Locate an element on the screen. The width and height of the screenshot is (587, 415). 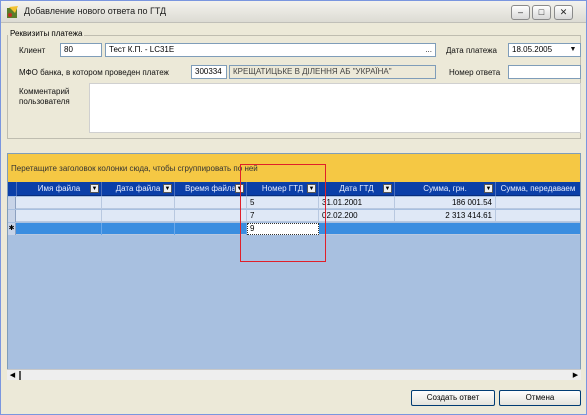
cell-gtd-date: 31.01.2001 is located at coordinates (357, 203).